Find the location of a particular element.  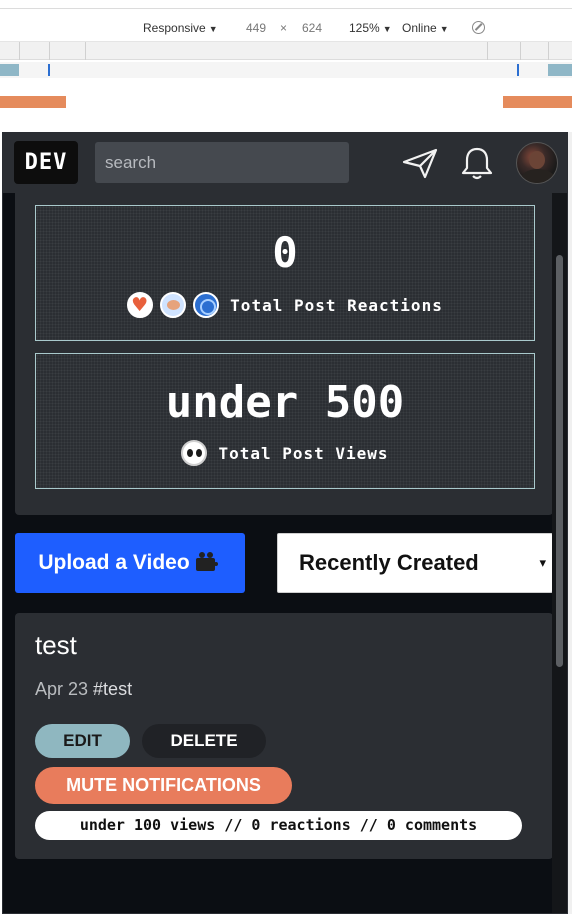

sort-select: Recently Created ▾ is located at coordinates (415, 563).